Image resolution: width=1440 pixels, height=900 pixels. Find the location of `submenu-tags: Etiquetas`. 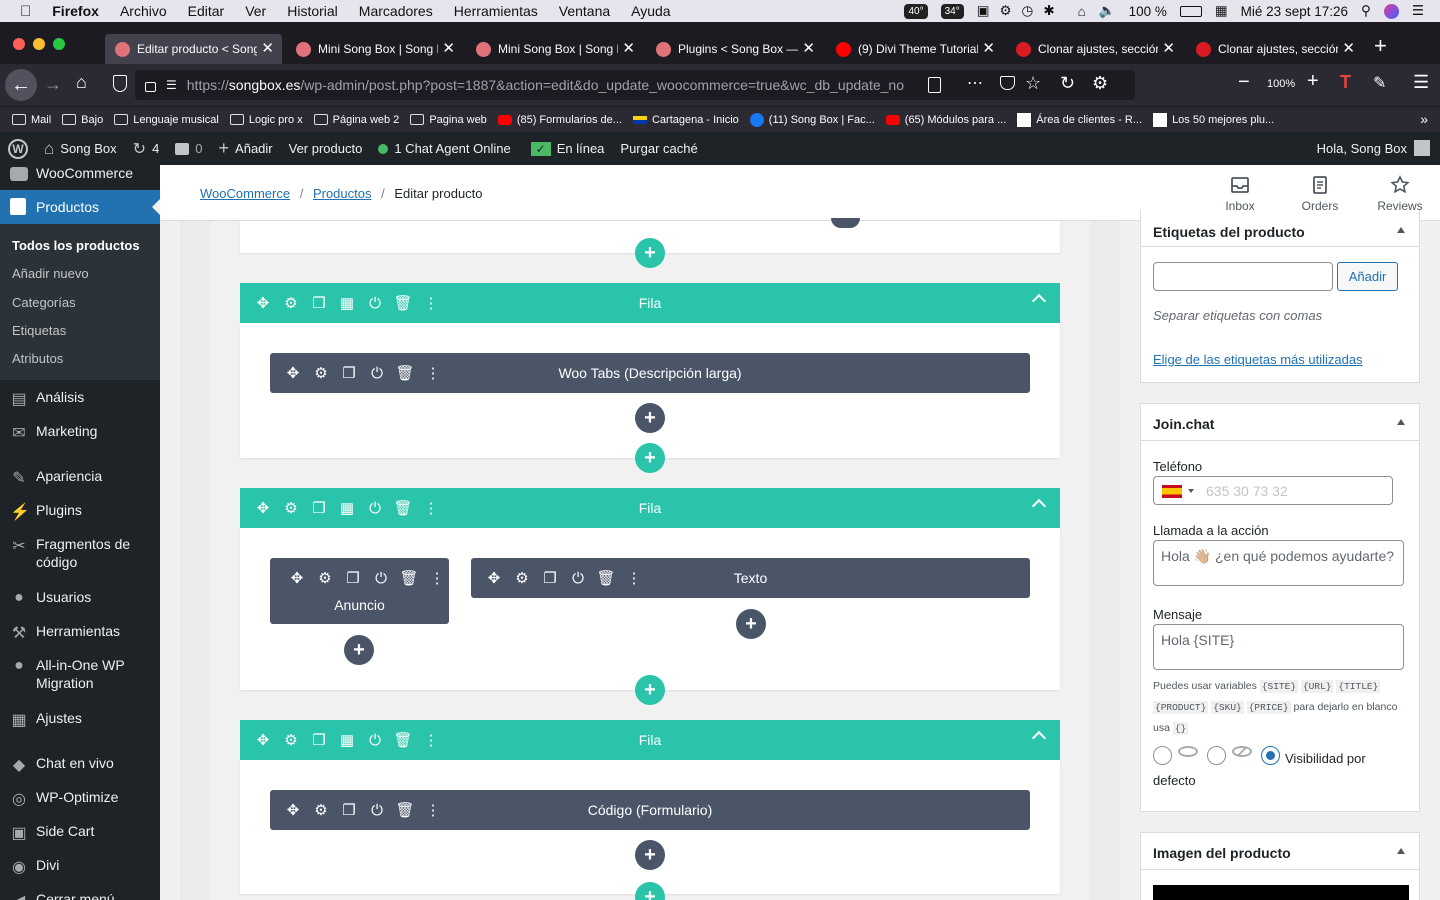

submenu-tags: Etiquetas is located at coordinates (39, 330).